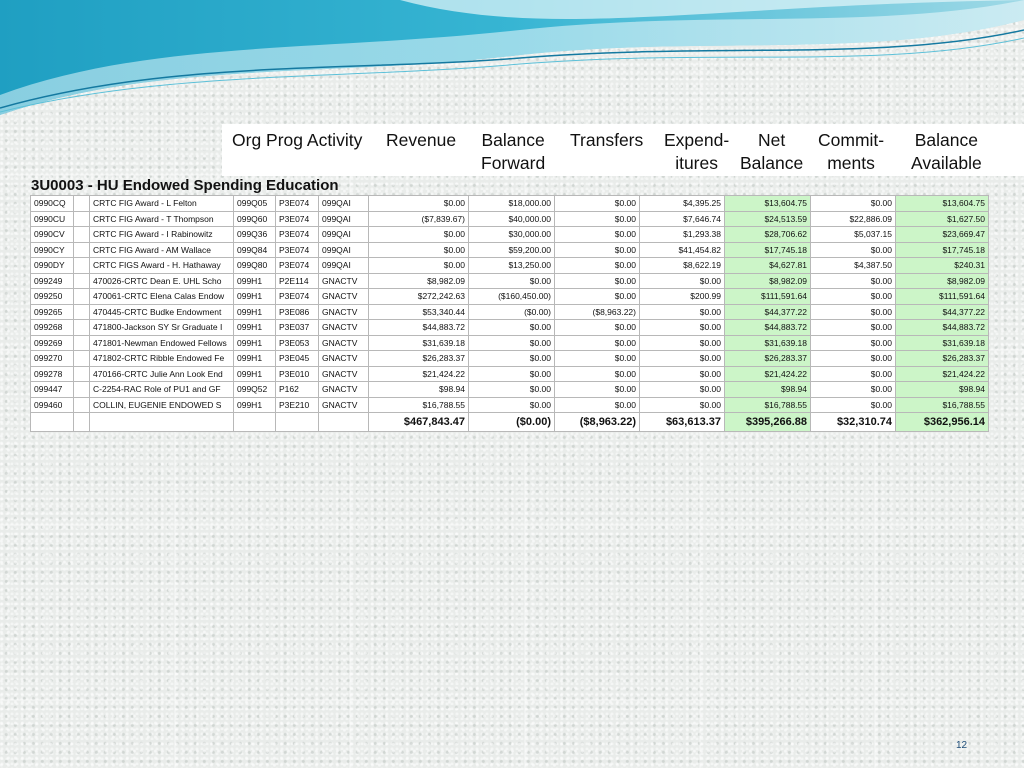 The width and height of the screenshot is (1024, 768). I want to click on cell-net-balance: $13,604.75, so click(767, 203).